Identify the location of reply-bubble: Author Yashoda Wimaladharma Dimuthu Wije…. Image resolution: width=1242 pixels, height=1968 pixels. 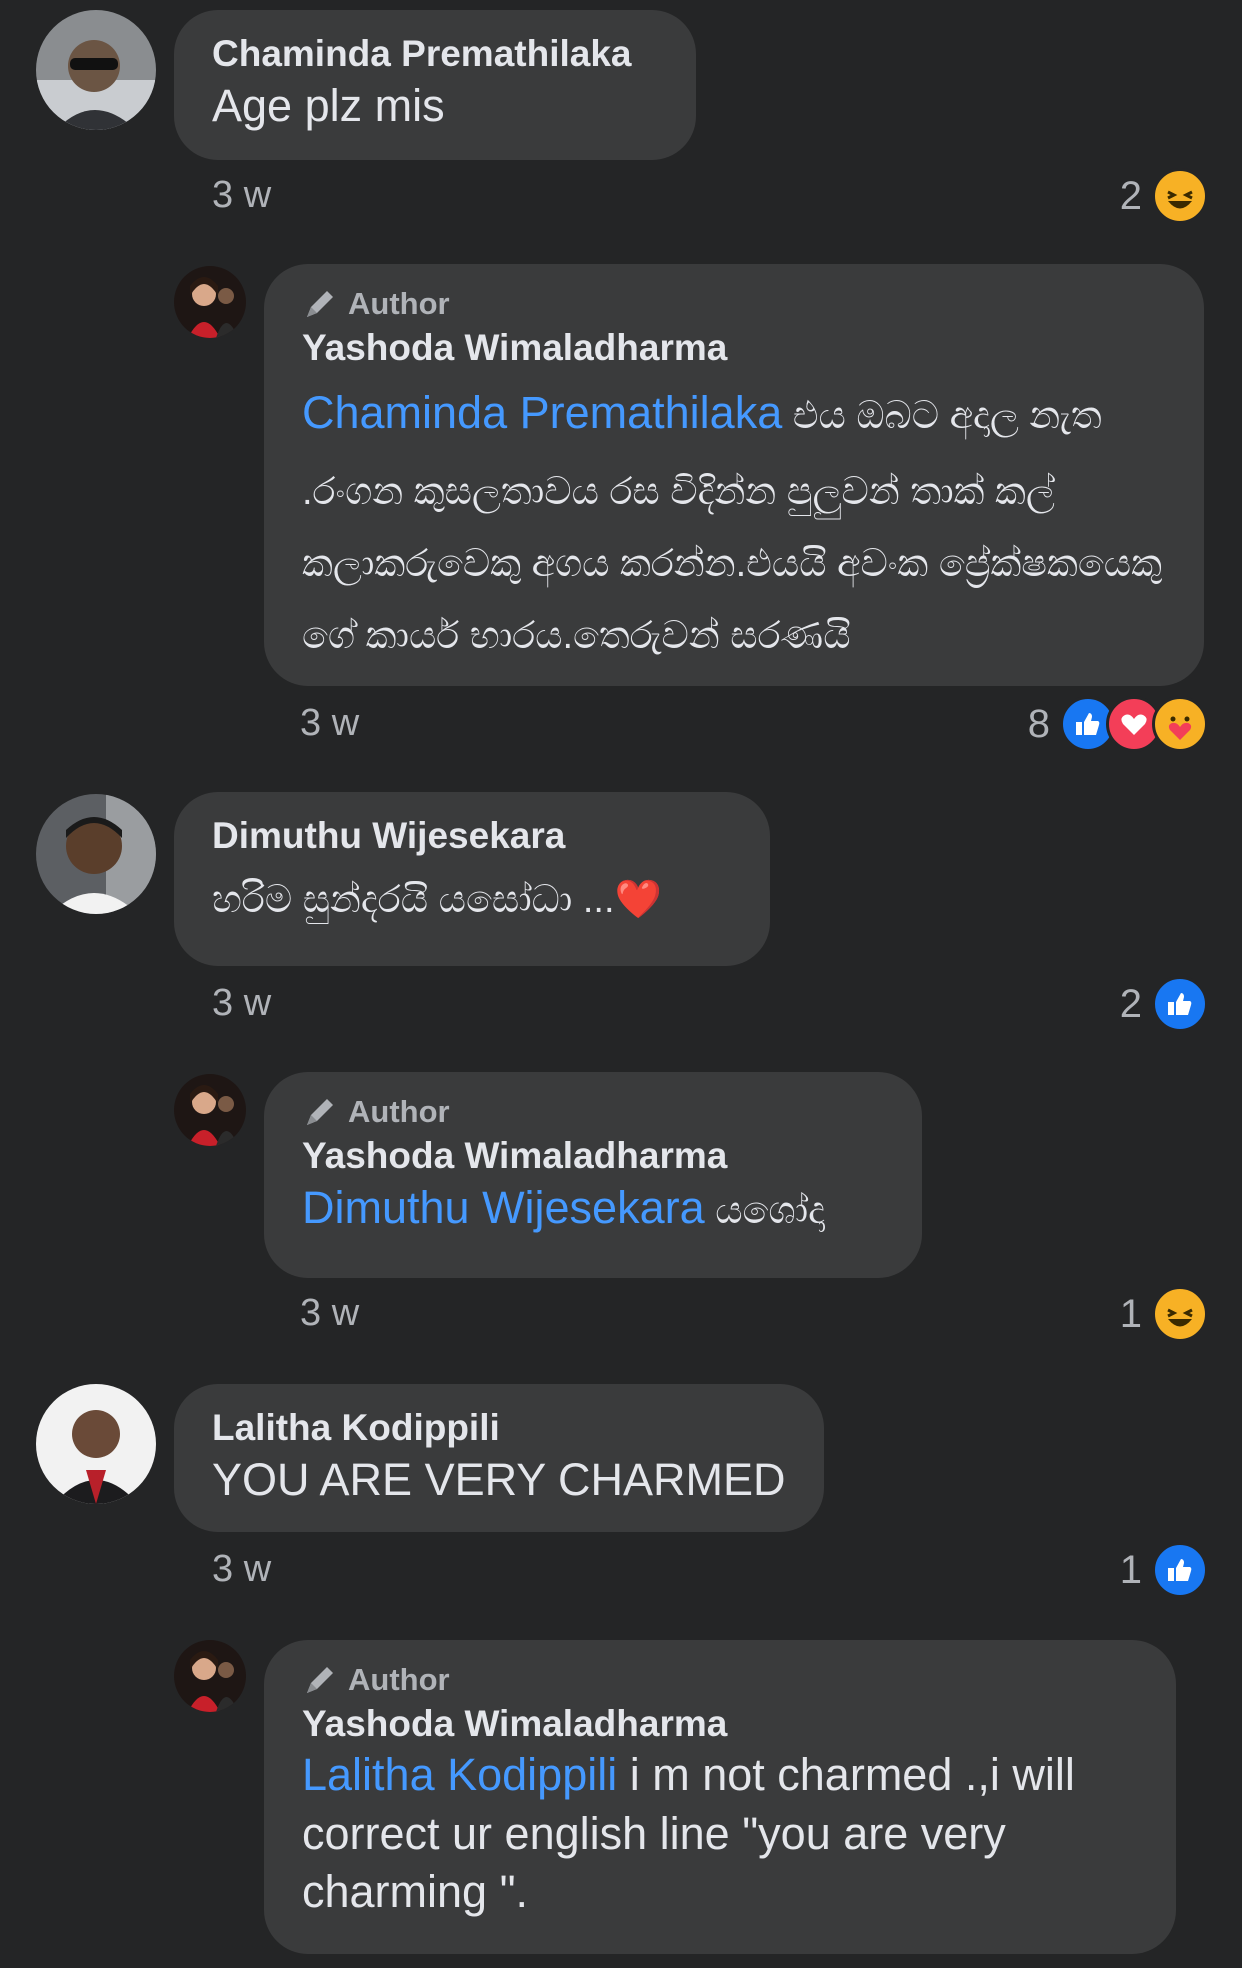
(593, 1175).